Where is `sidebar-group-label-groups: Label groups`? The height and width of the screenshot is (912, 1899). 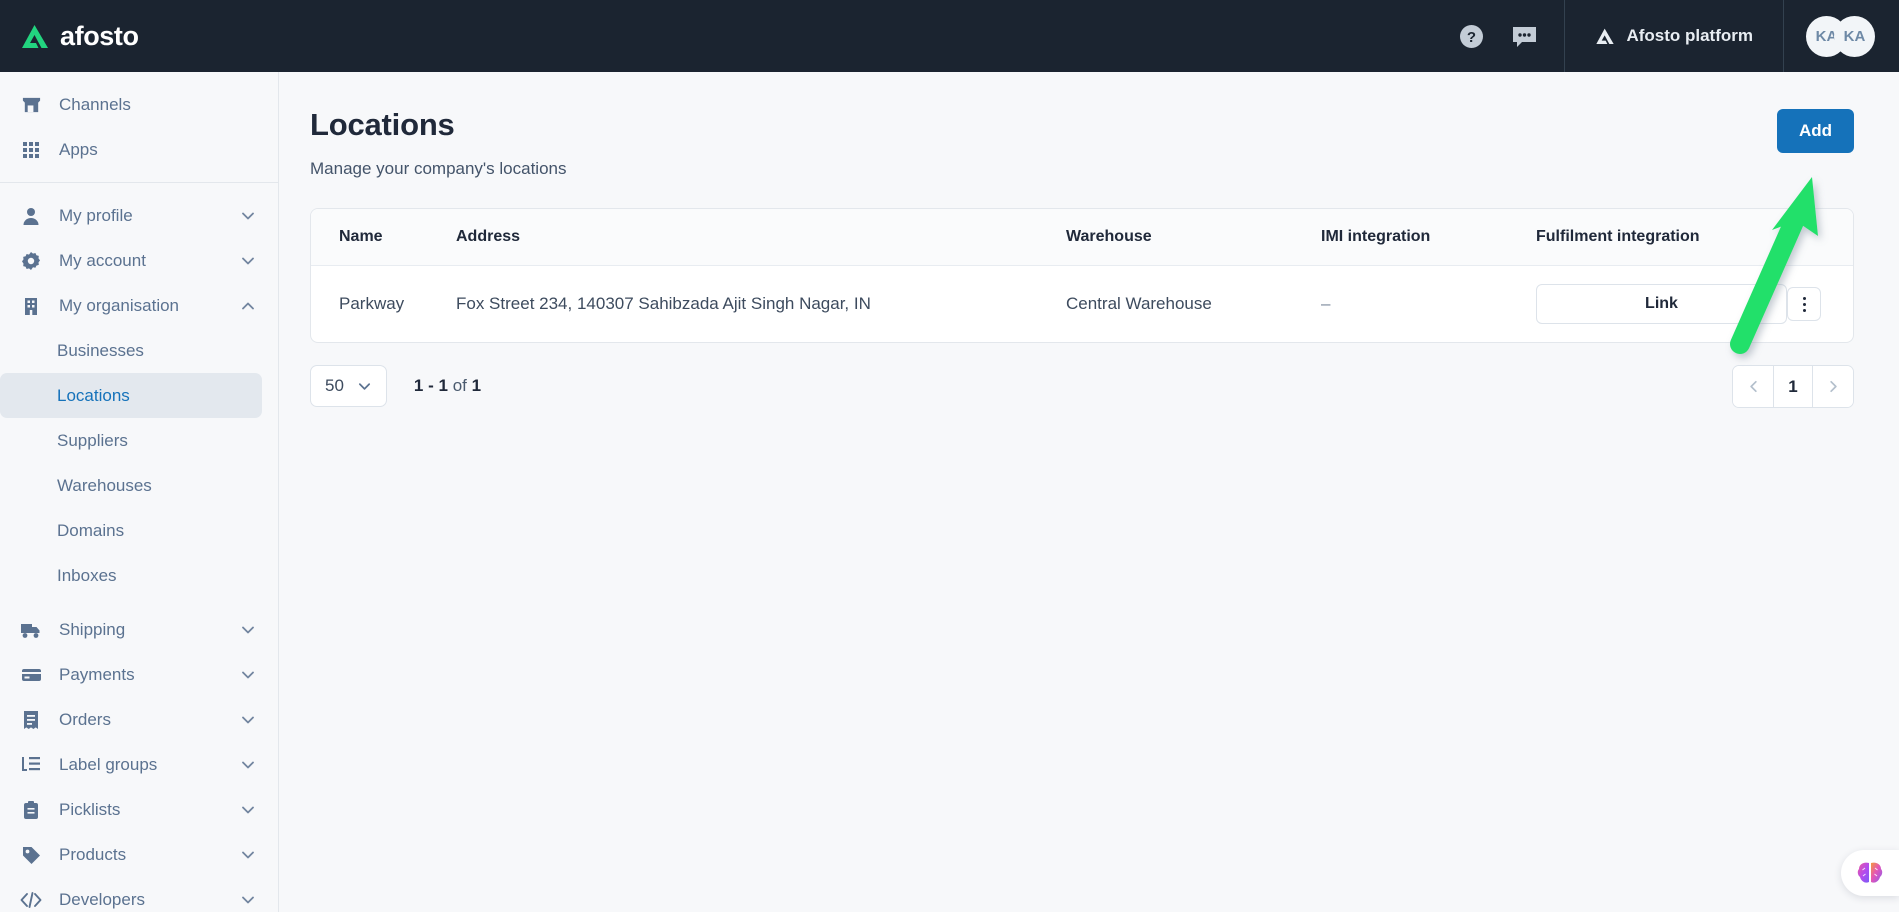
sidebar-group-label-groups: Label groups is located at coordinates (139, 764).